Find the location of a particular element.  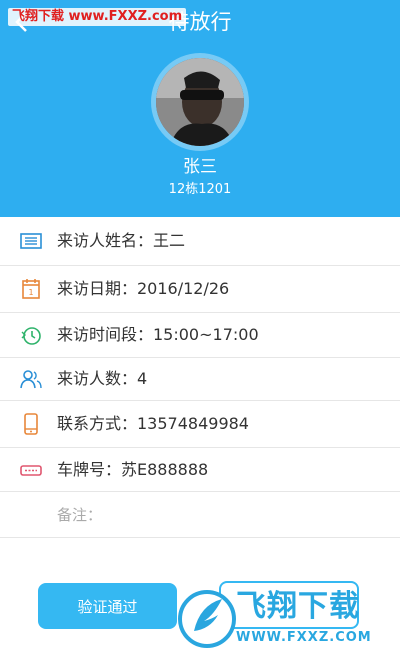

avatar is located at coordinates (200, 102).